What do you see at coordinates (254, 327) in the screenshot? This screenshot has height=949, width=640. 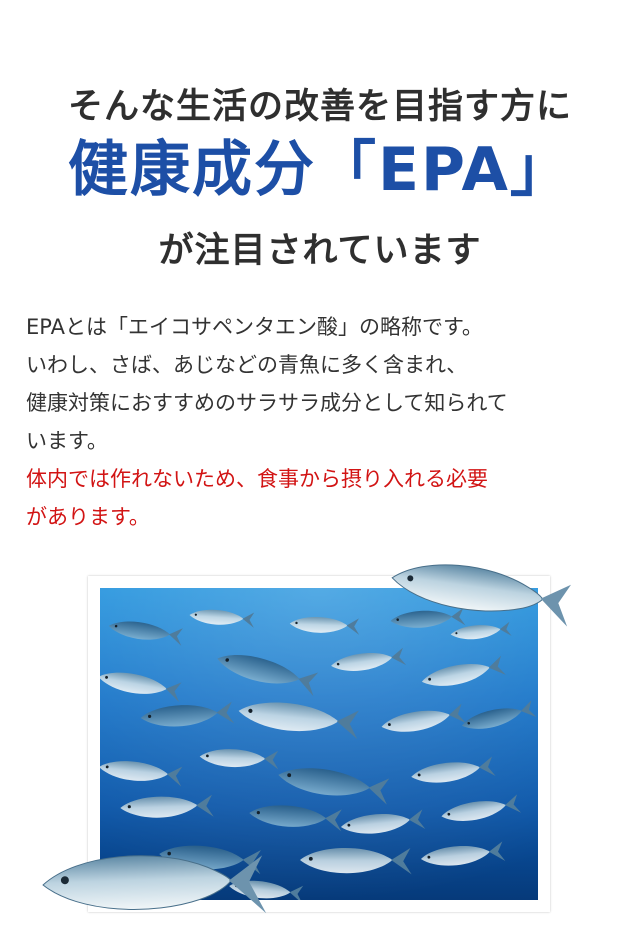 I see `description-line: EPAとは「エイコサペンタエン酸」の略称です。` at bounding box center [254, 327].